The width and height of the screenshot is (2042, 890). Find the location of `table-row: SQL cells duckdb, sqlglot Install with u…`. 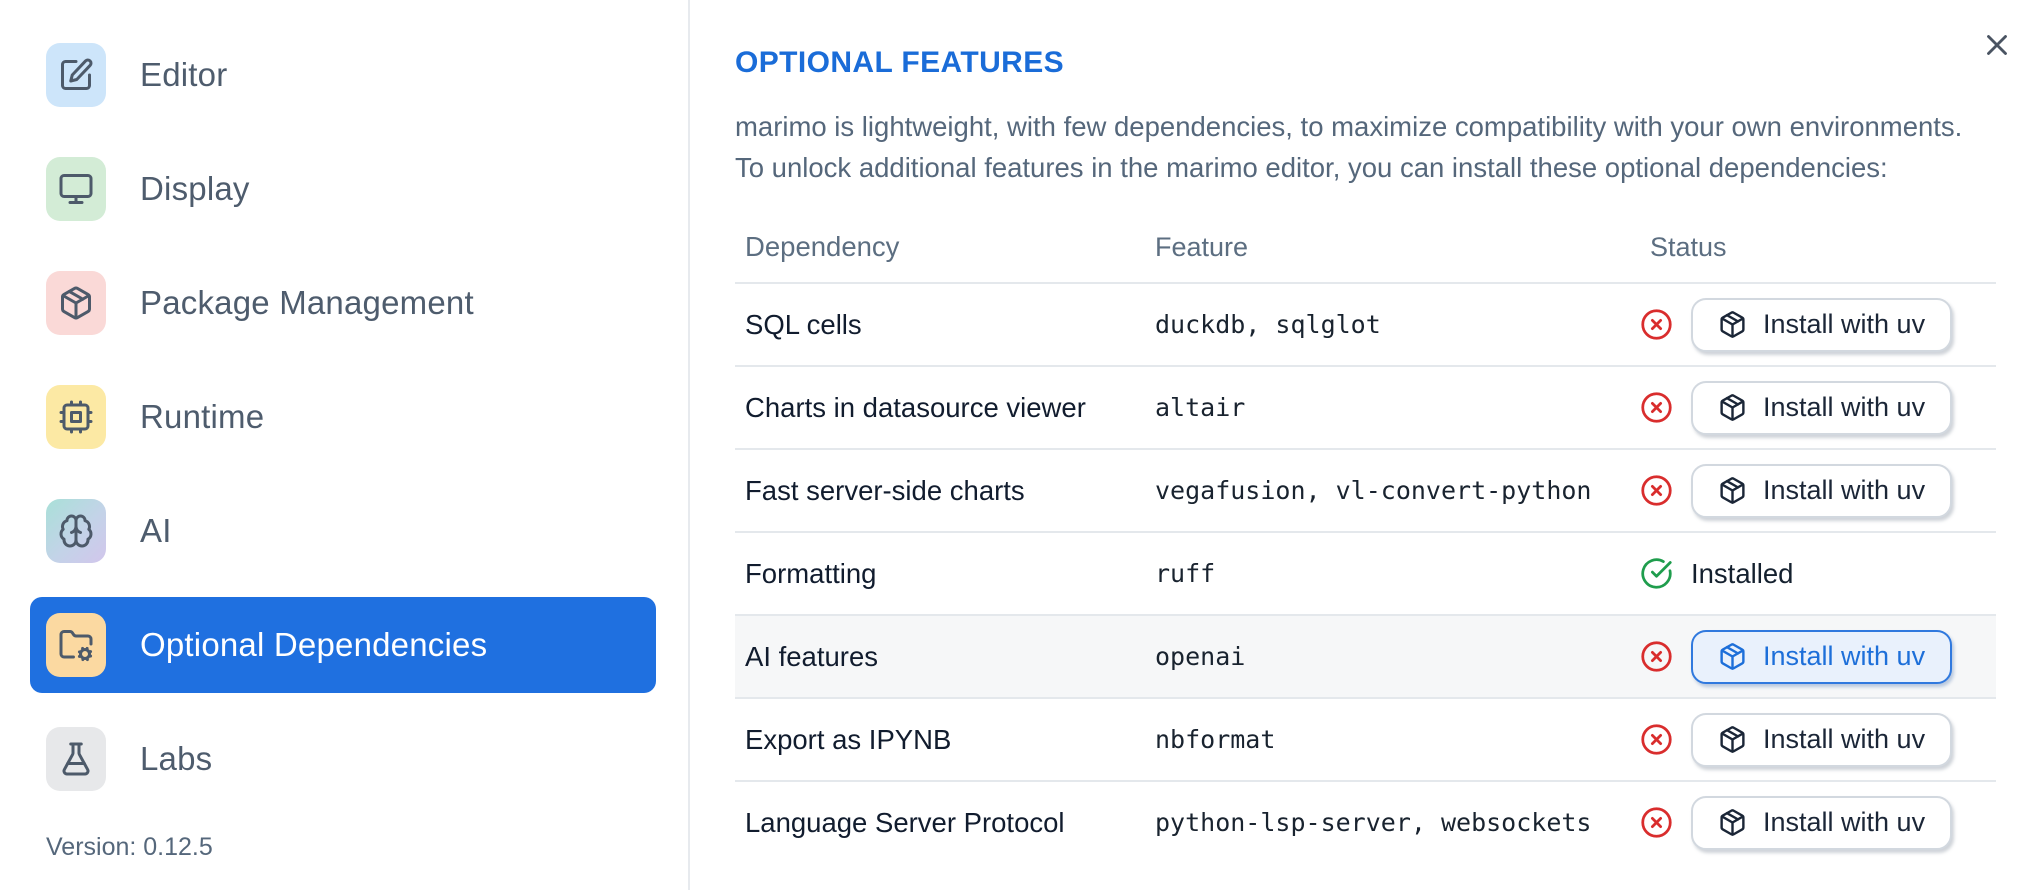

table-row: SQL cells duckdb, sqlglot Install with u… is located at coordinates (1365, 323).